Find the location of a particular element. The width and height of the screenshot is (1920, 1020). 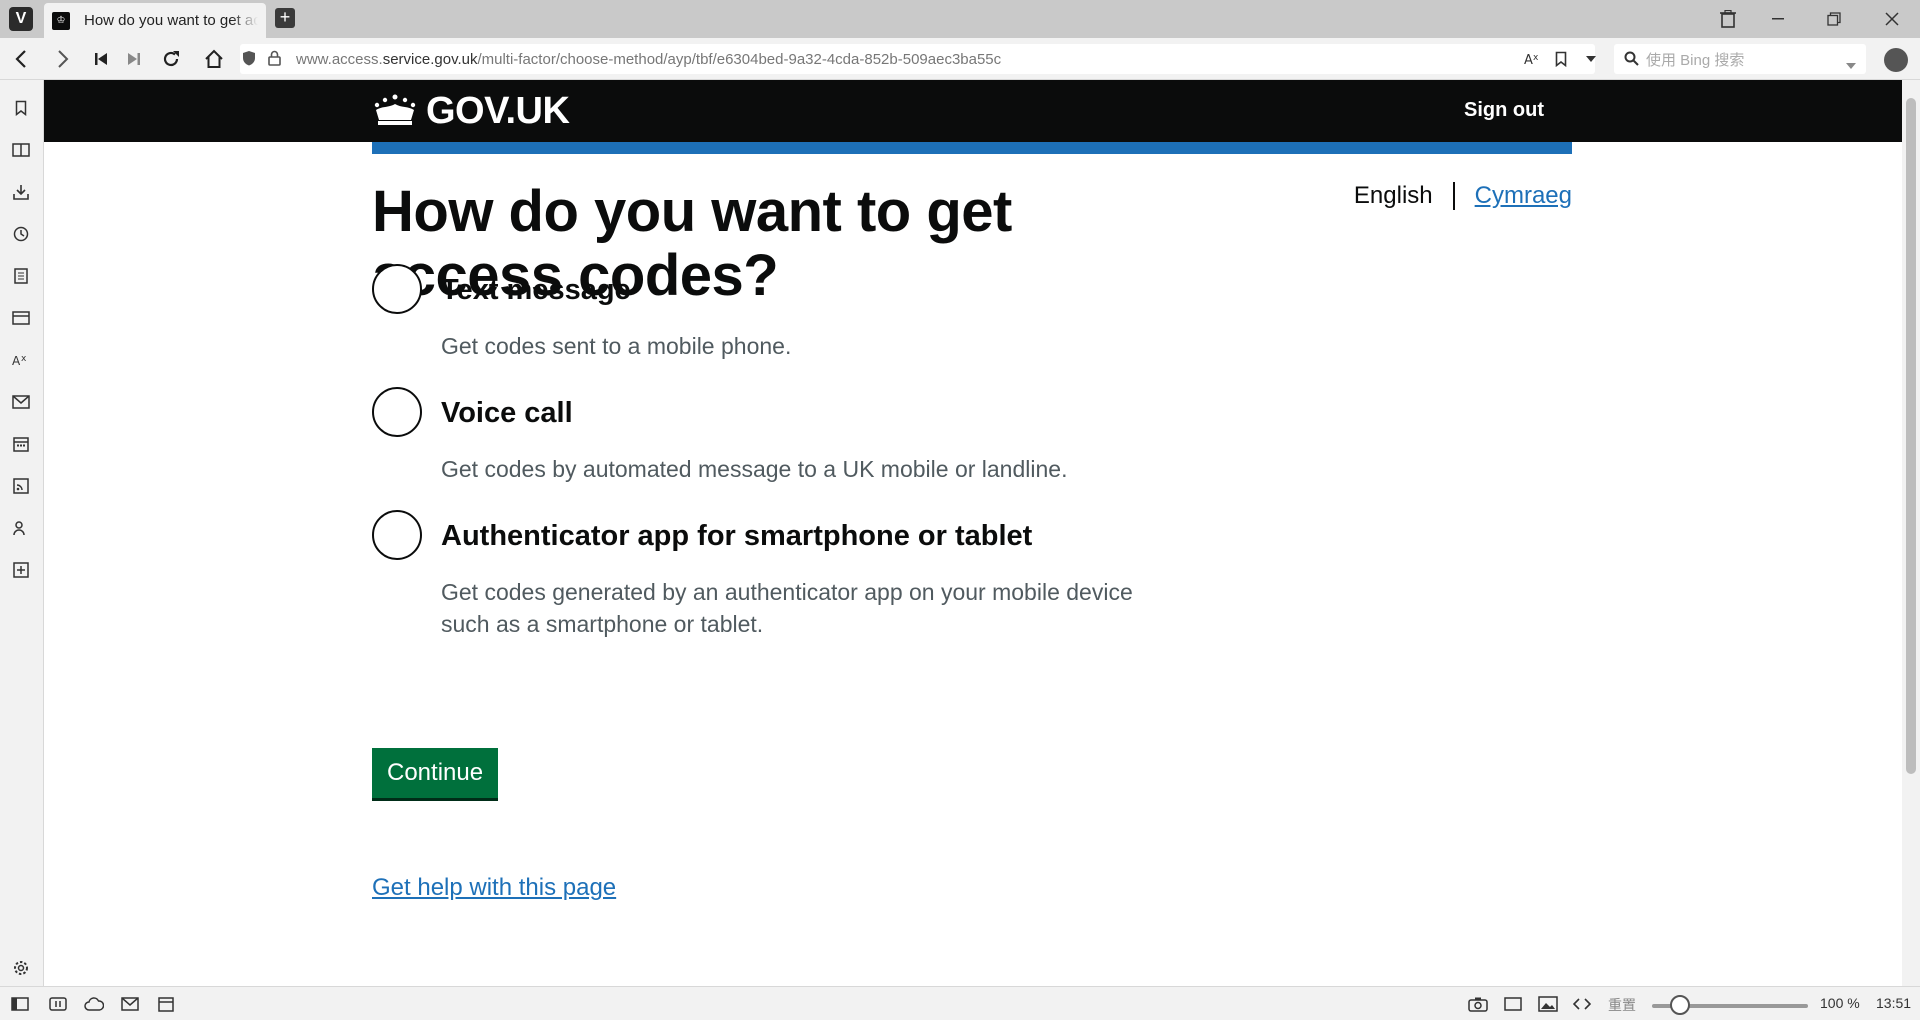

vertical-scrollbar is located at coordinates (1911, 533).